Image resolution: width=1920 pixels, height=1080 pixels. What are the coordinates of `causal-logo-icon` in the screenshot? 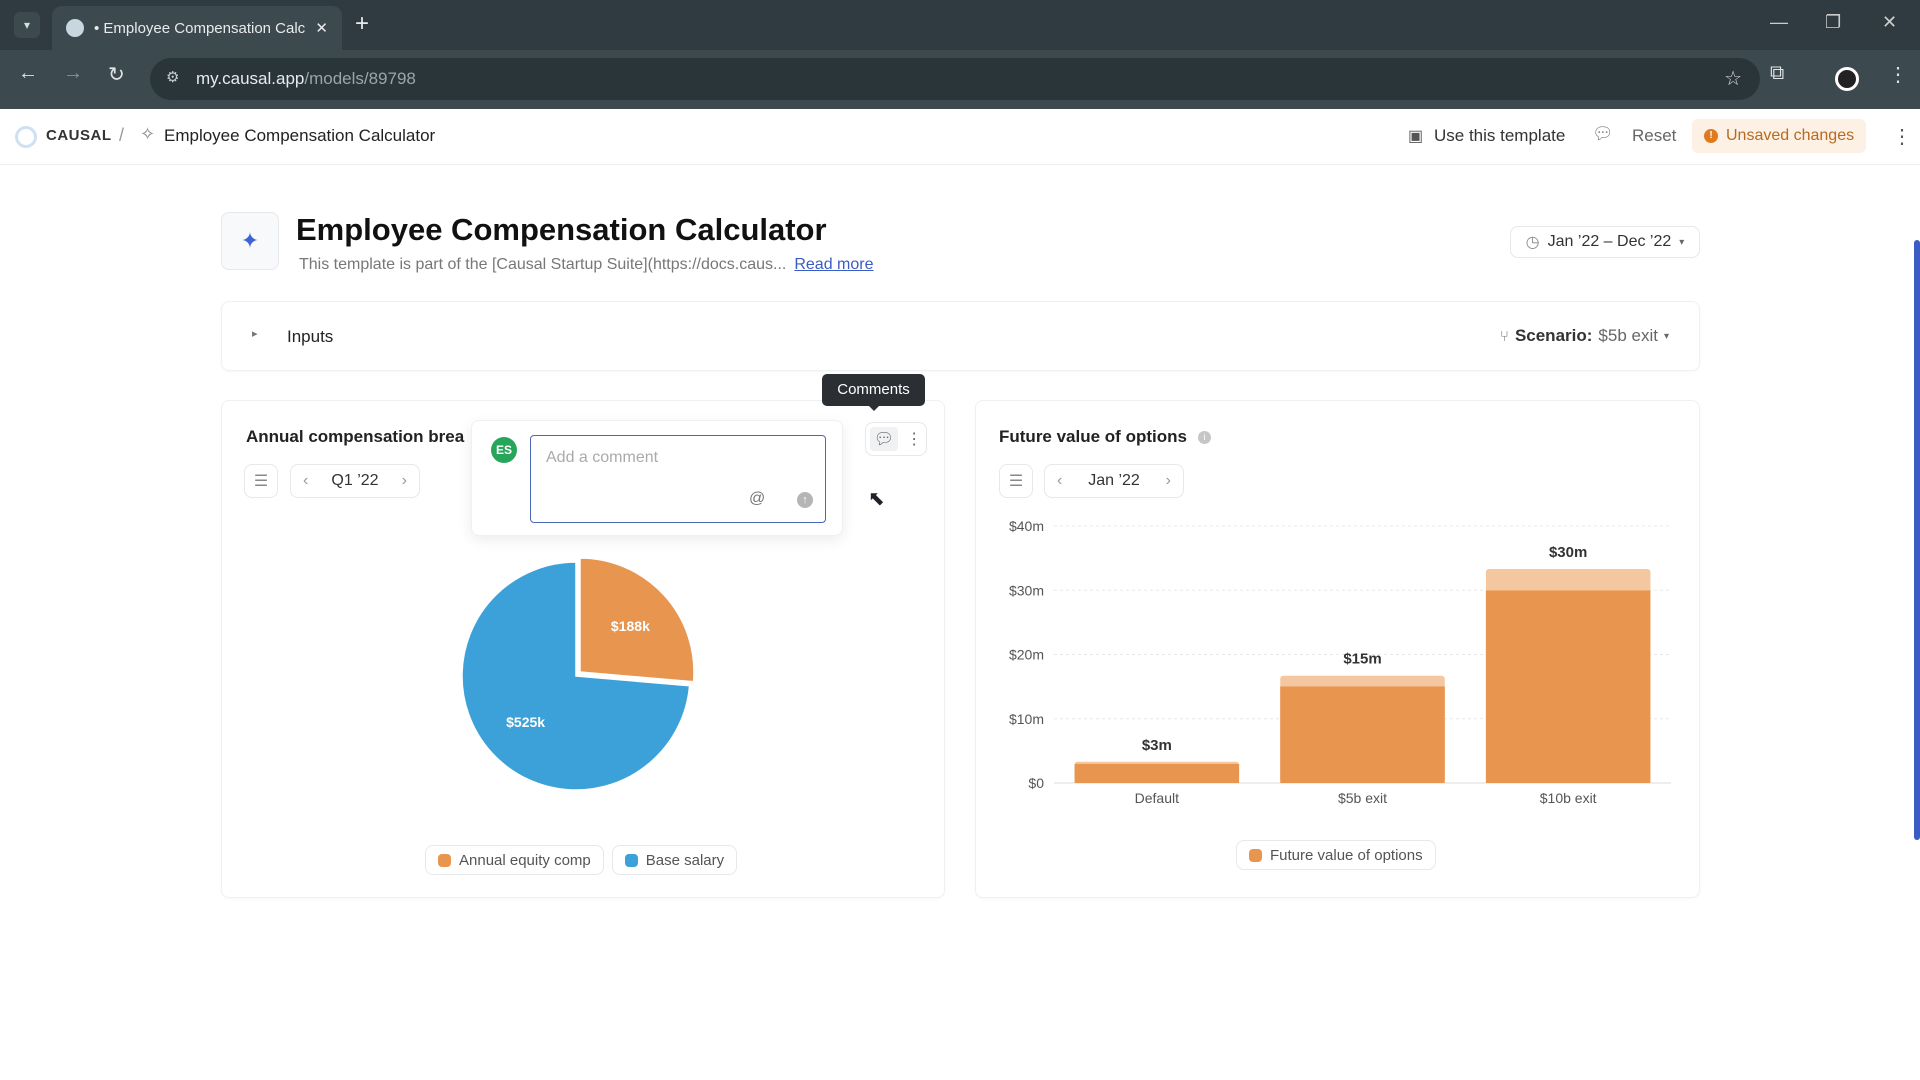 It's located at (26, 137).